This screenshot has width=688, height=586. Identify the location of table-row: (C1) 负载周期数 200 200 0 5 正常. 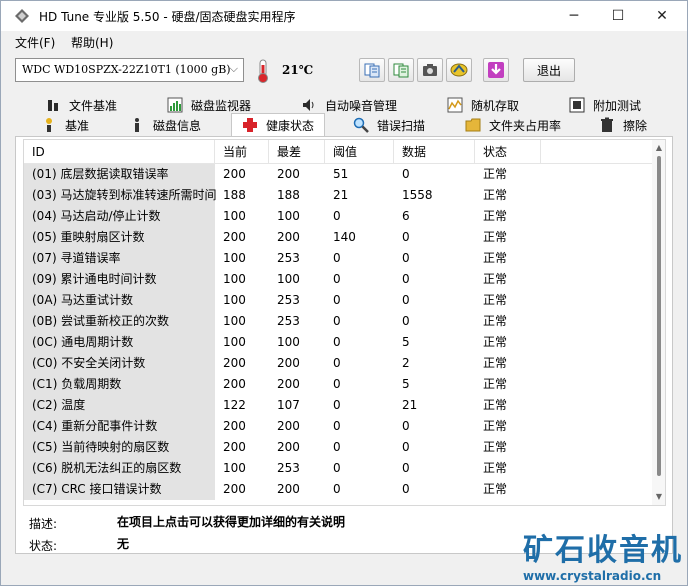
(337, 384).